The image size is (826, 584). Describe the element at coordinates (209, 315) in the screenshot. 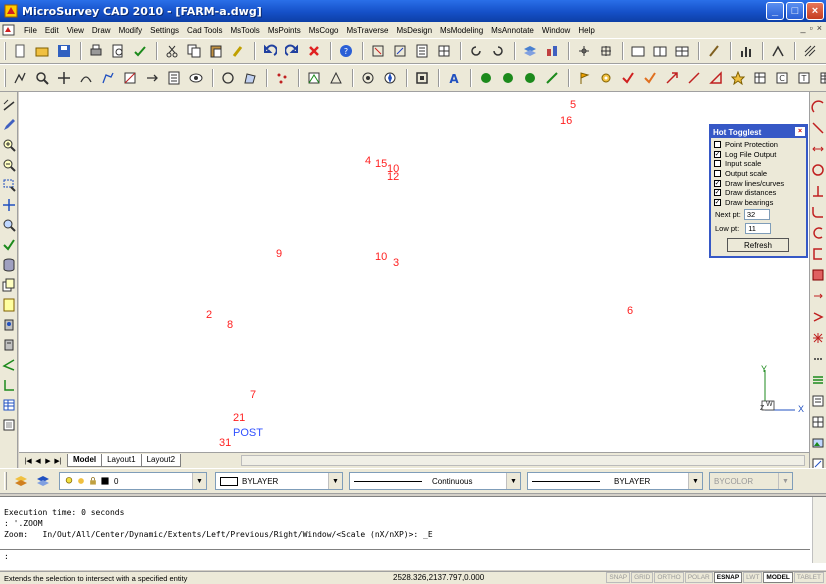

I see `point-label: 2` at that location.